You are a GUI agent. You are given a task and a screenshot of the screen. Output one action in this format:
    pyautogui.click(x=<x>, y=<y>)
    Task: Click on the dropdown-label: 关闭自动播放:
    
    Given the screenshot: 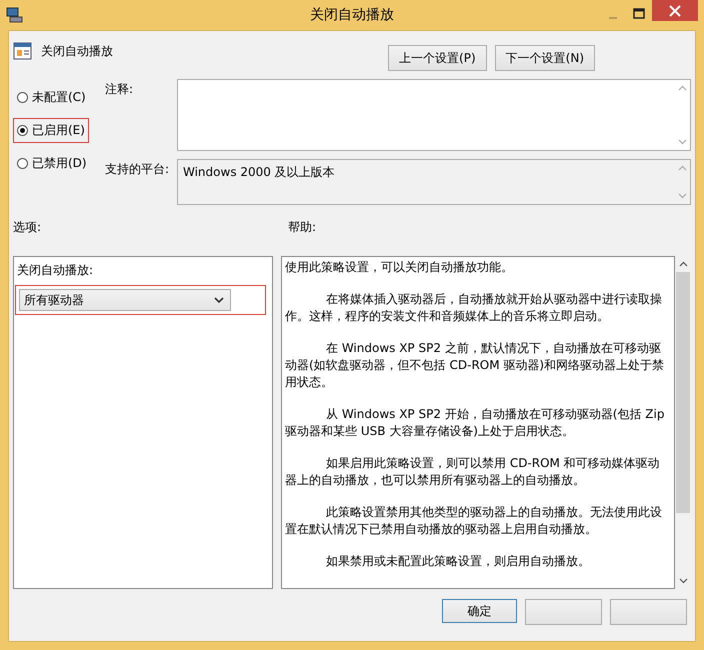 What is the action you would take?
    pyautogui.click(x=55, y=270)
    